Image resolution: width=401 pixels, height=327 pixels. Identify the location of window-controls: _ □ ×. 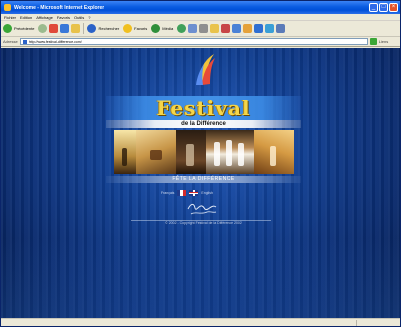
(383, 7).